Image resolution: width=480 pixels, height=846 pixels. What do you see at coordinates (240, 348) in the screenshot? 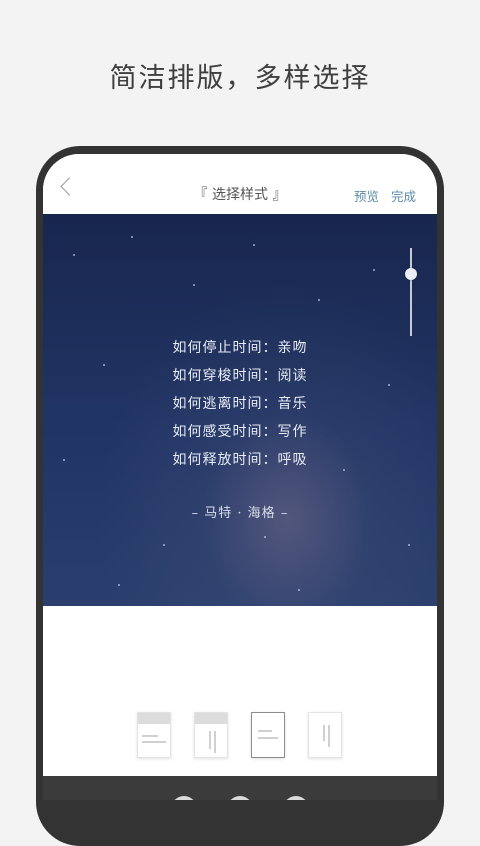
I see `poem-line: 如何停止时间：亲吻` at bounding box center [240, 348].